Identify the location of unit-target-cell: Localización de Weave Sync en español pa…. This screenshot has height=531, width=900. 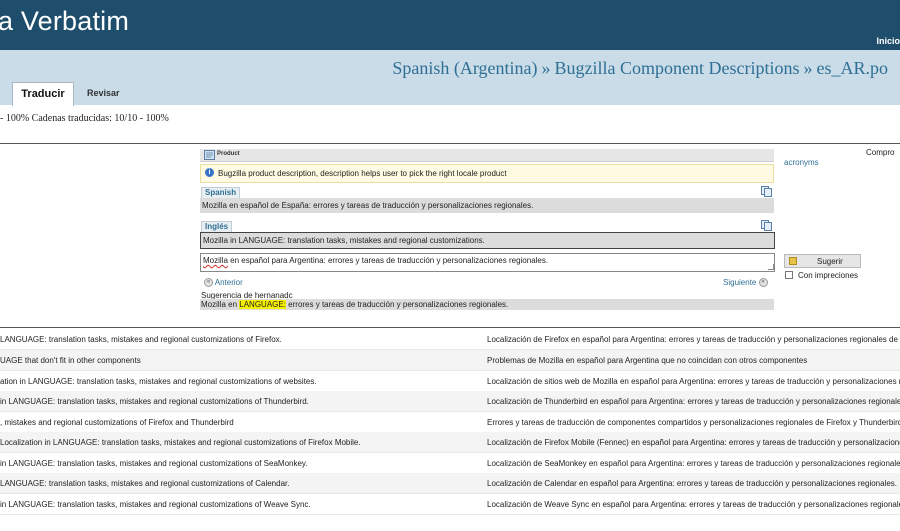
(693, 504).